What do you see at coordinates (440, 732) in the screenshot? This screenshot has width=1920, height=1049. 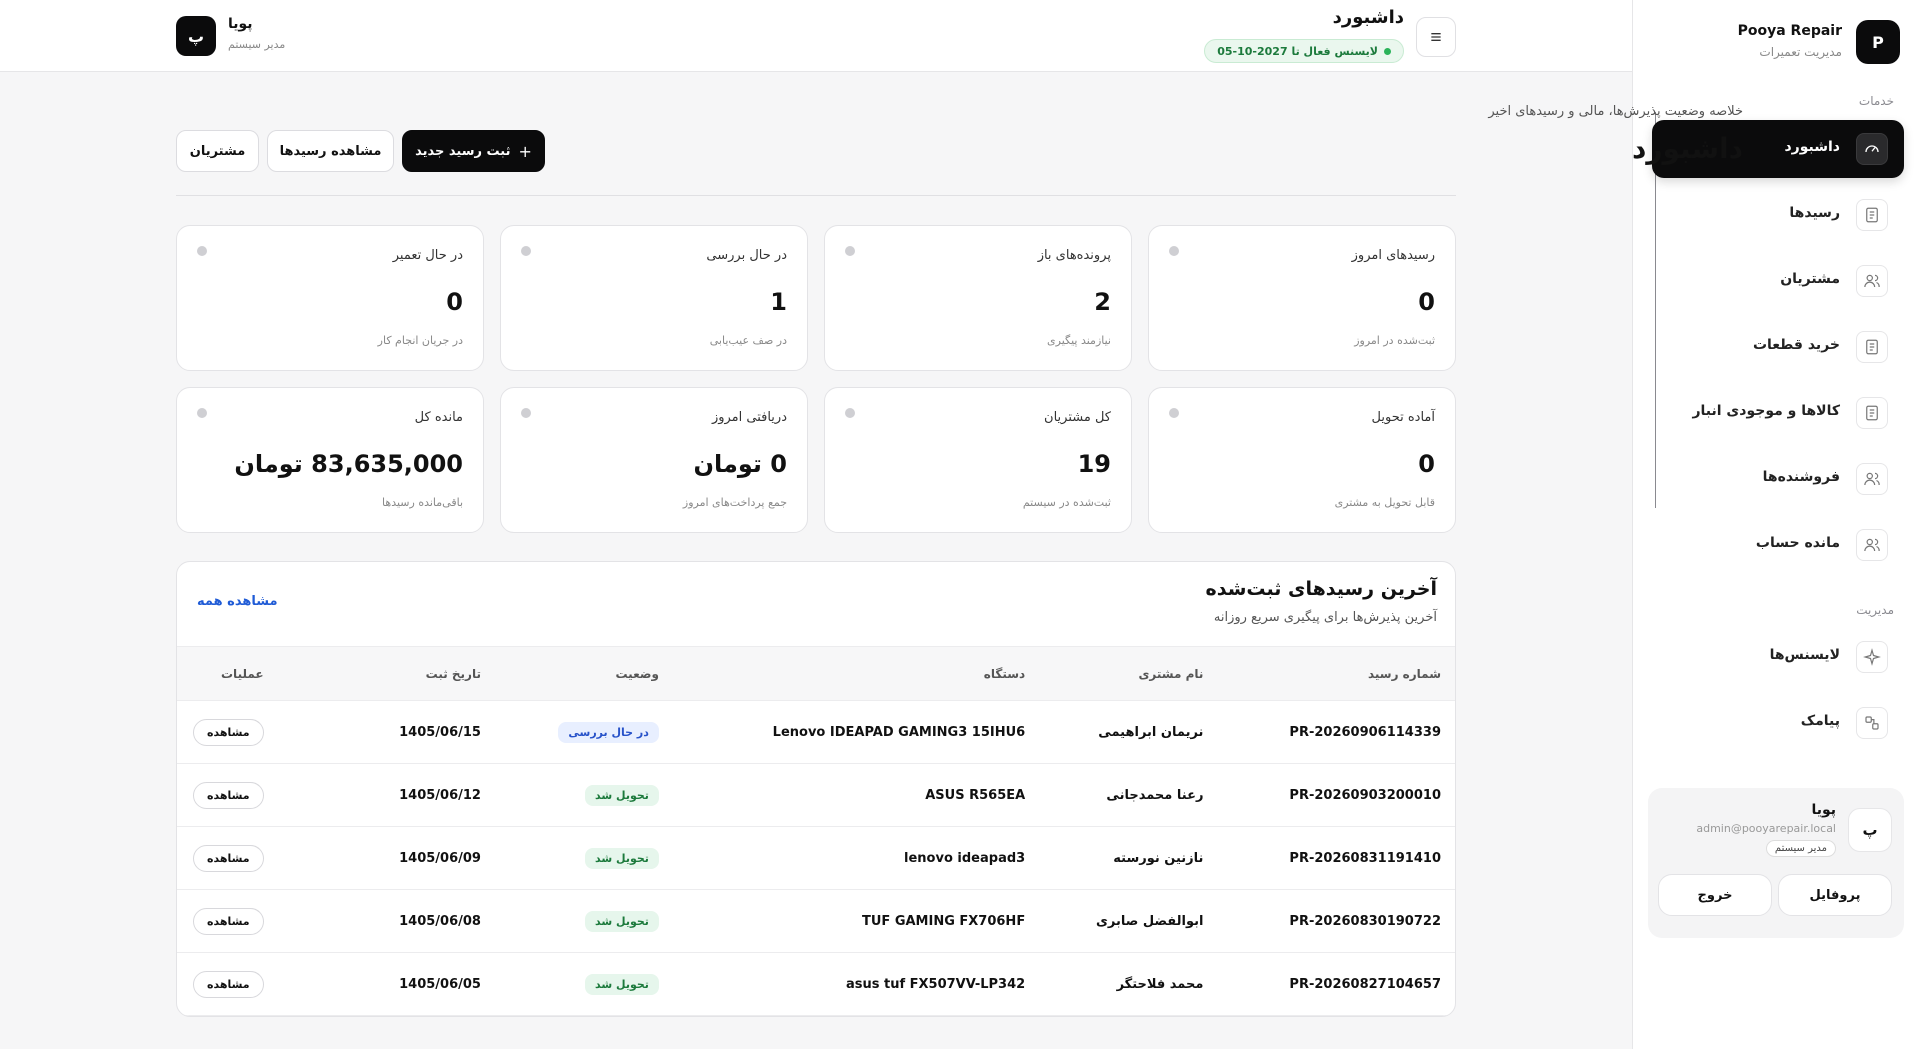 I see `date-cell: 1405/06/15` at bounding box center [440, 732].